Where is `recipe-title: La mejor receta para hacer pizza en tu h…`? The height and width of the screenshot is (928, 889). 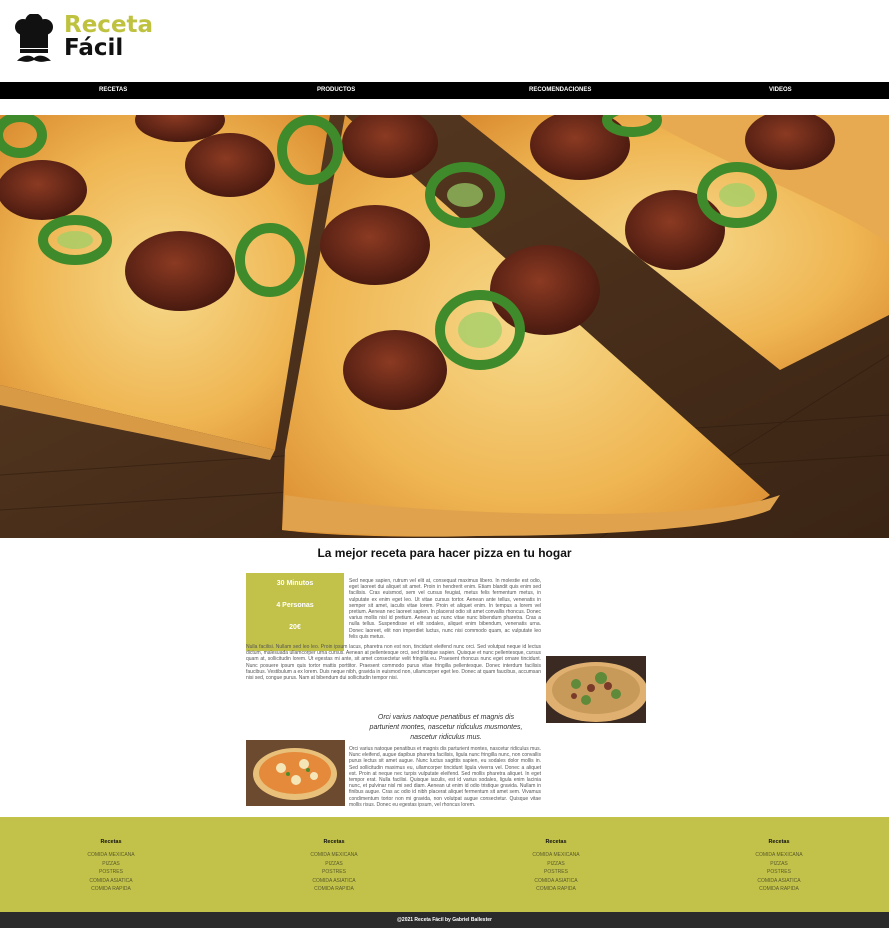 recipe-title: La mejor receta para hacer pizza en tu h… is located at coordinates (444, 553).